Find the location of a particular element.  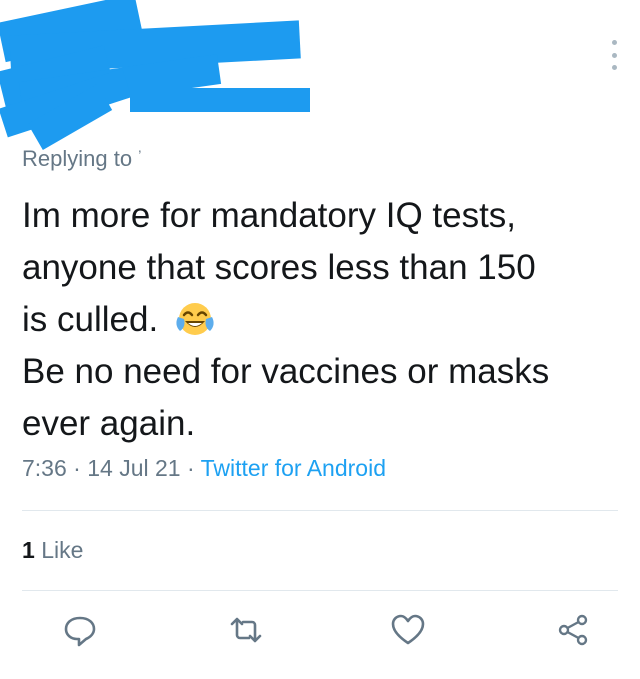

like-count-row: 1 Like is located at coordinates (52, 550).